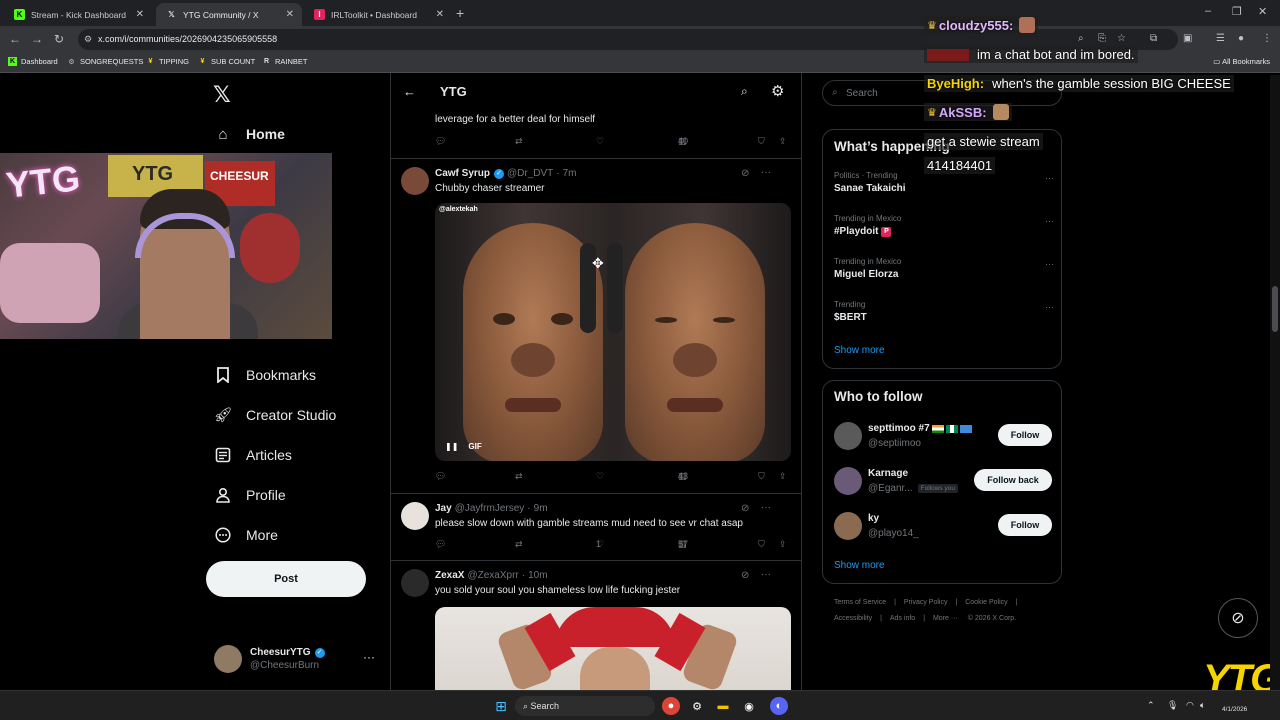  What do you see at coordinates (269, 659) in the screenshot?
I see `account-switcher: CheesurYTG ✓ @CheesurBurn` at bounding box center [269, 659].